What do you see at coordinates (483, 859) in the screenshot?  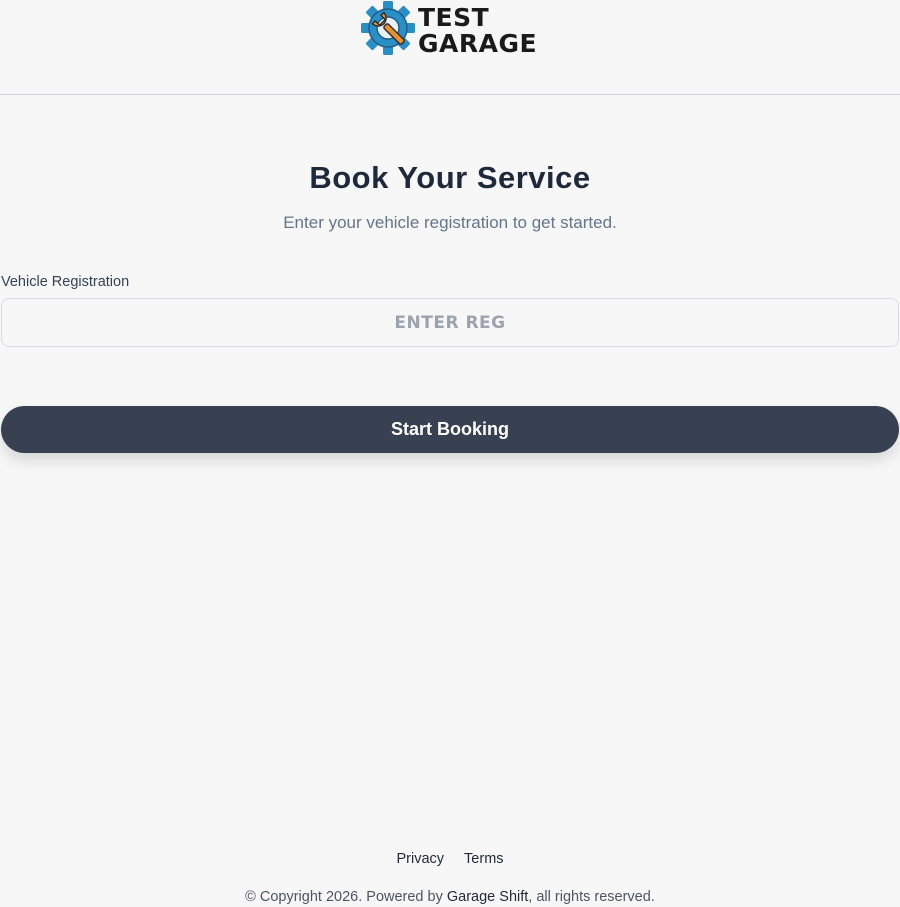 I see `terms-link: Terms` at bounding box center [483, 859].